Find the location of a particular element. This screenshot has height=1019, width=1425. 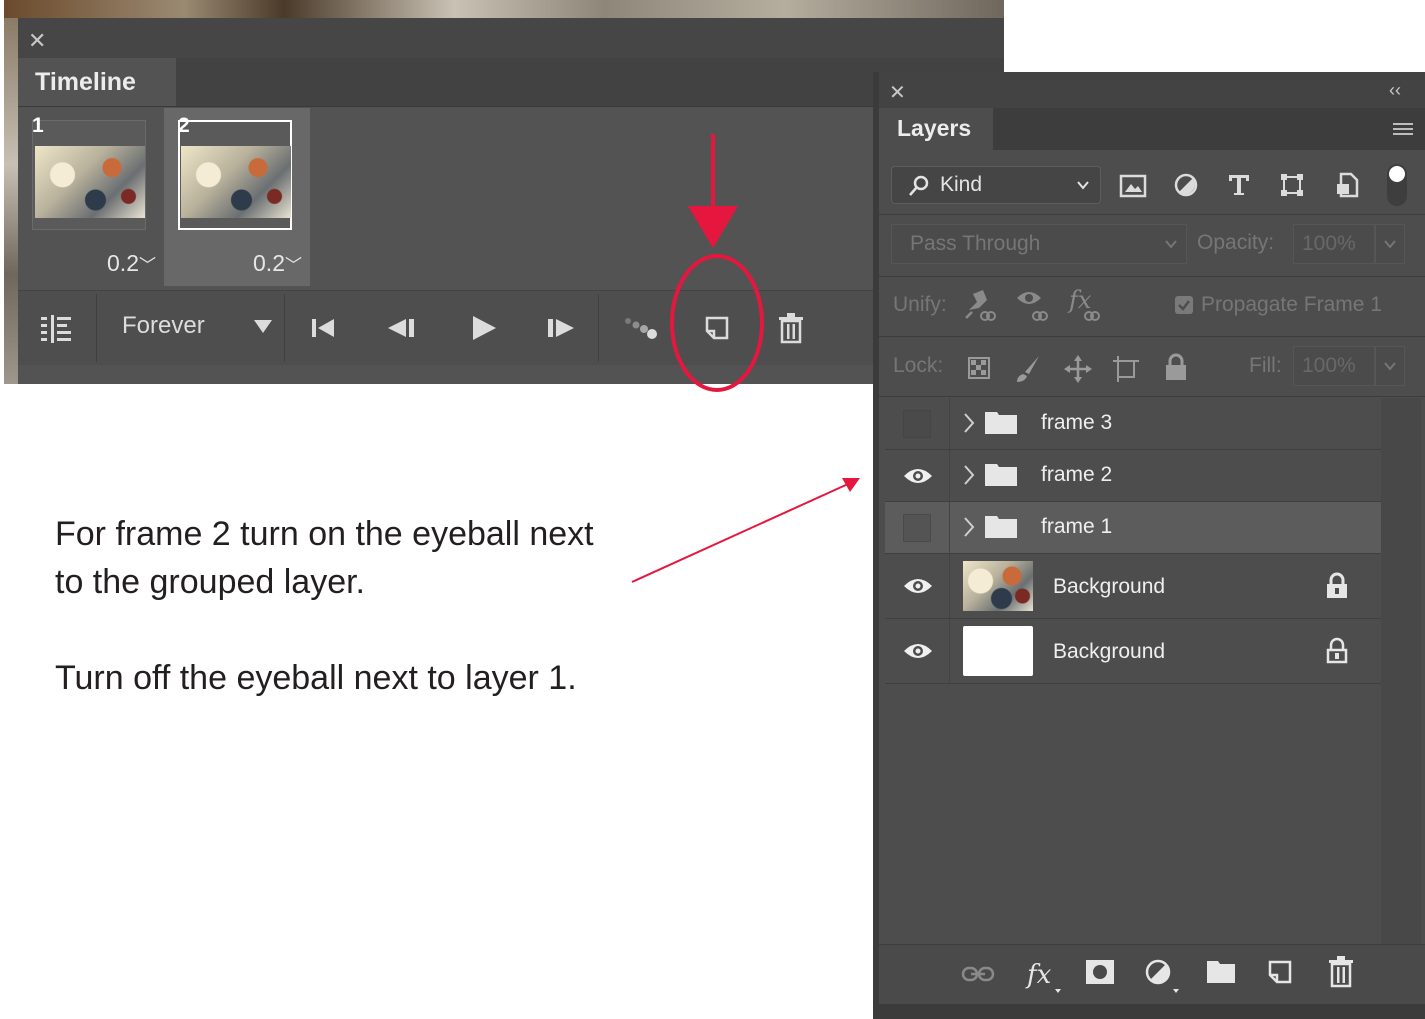

highlight-circle-annotation is located at coordinates (717, 323).